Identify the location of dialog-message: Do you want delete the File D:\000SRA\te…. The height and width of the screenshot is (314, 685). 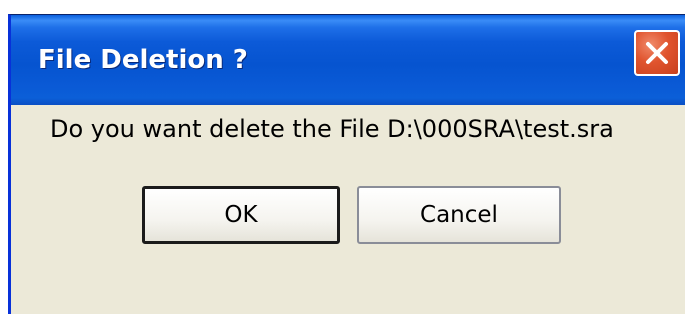
(332, 129).